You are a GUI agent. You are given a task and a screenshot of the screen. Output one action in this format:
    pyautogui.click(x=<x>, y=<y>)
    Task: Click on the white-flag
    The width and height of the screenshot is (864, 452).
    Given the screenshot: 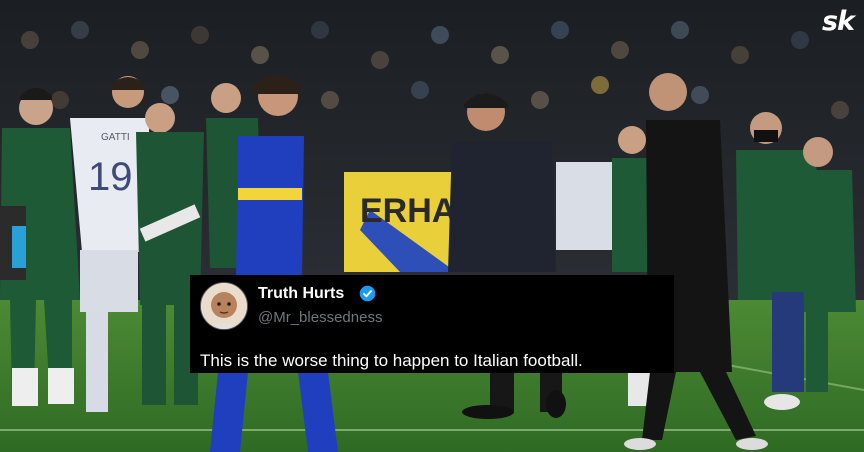 What is the action you would take?
    pyautogui.click(x=588, y=206)
    